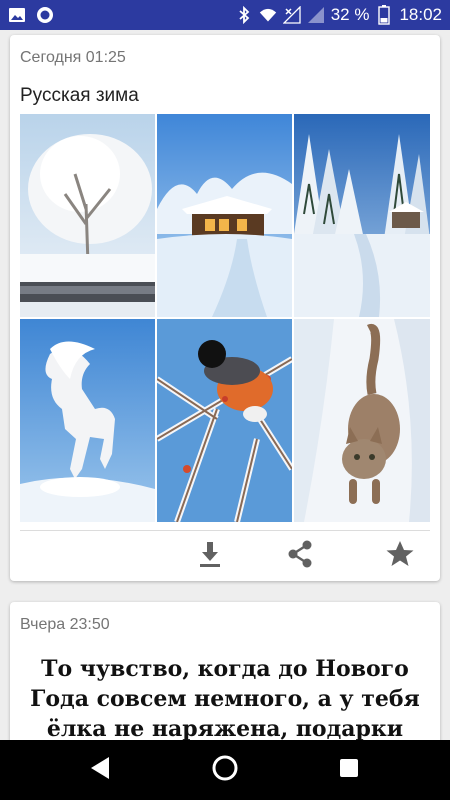 This screenshot has height=800, width=450. I want to click on post-title: Русская зима, so click(79, 95).